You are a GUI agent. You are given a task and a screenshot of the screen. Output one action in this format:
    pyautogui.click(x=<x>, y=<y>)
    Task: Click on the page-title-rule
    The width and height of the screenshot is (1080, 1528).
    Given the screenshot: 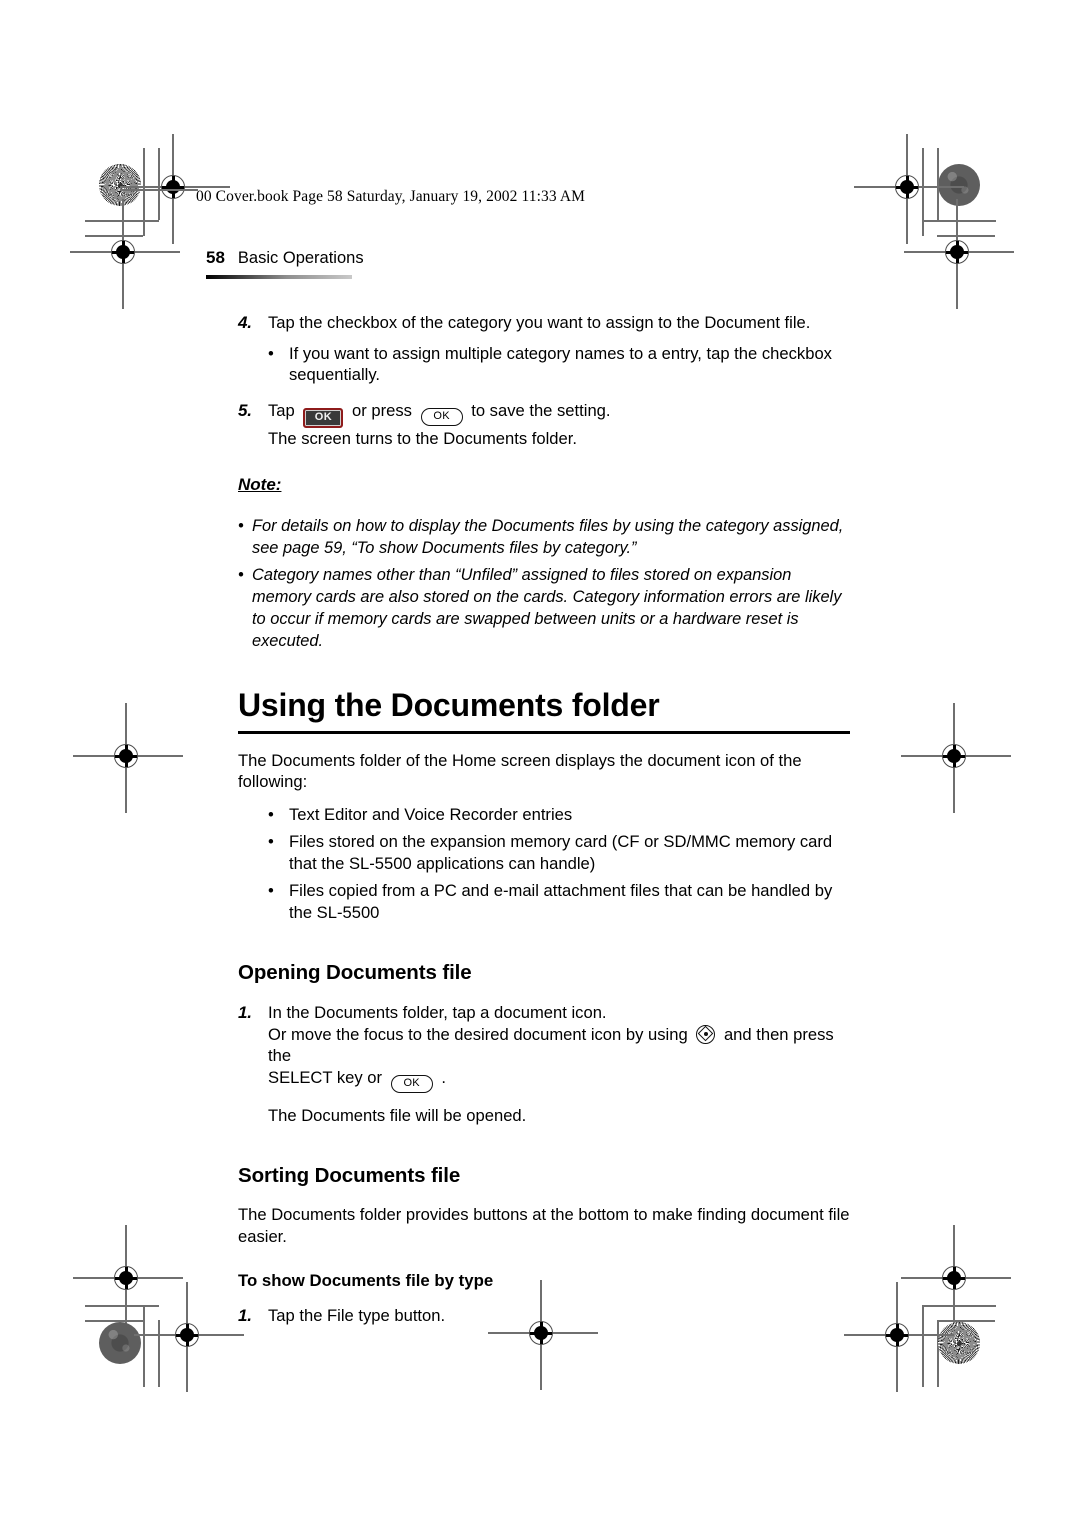 What is the action you would take?
    pyautogui.click(x=544, y=732)
    